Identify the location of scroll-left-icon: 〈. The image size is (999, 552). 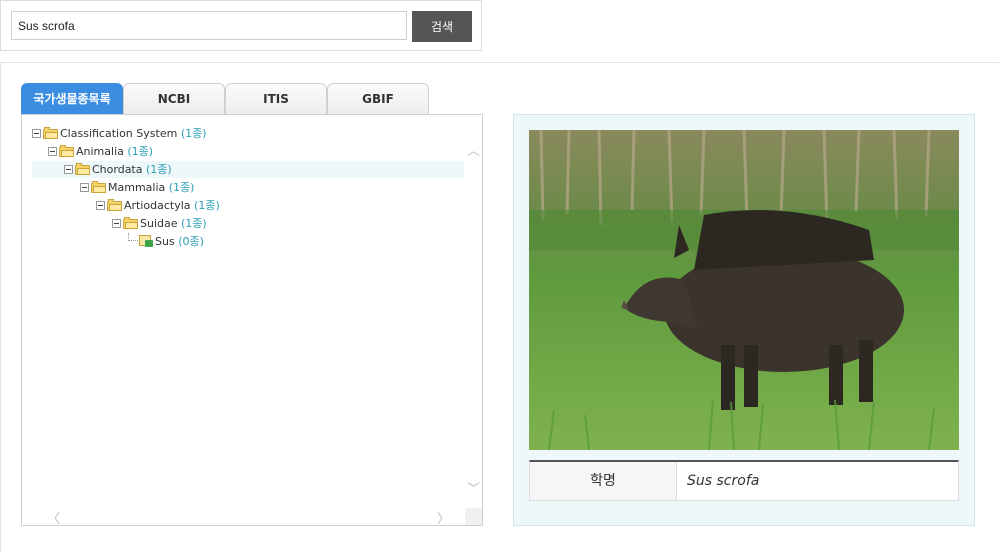
(53, 517).